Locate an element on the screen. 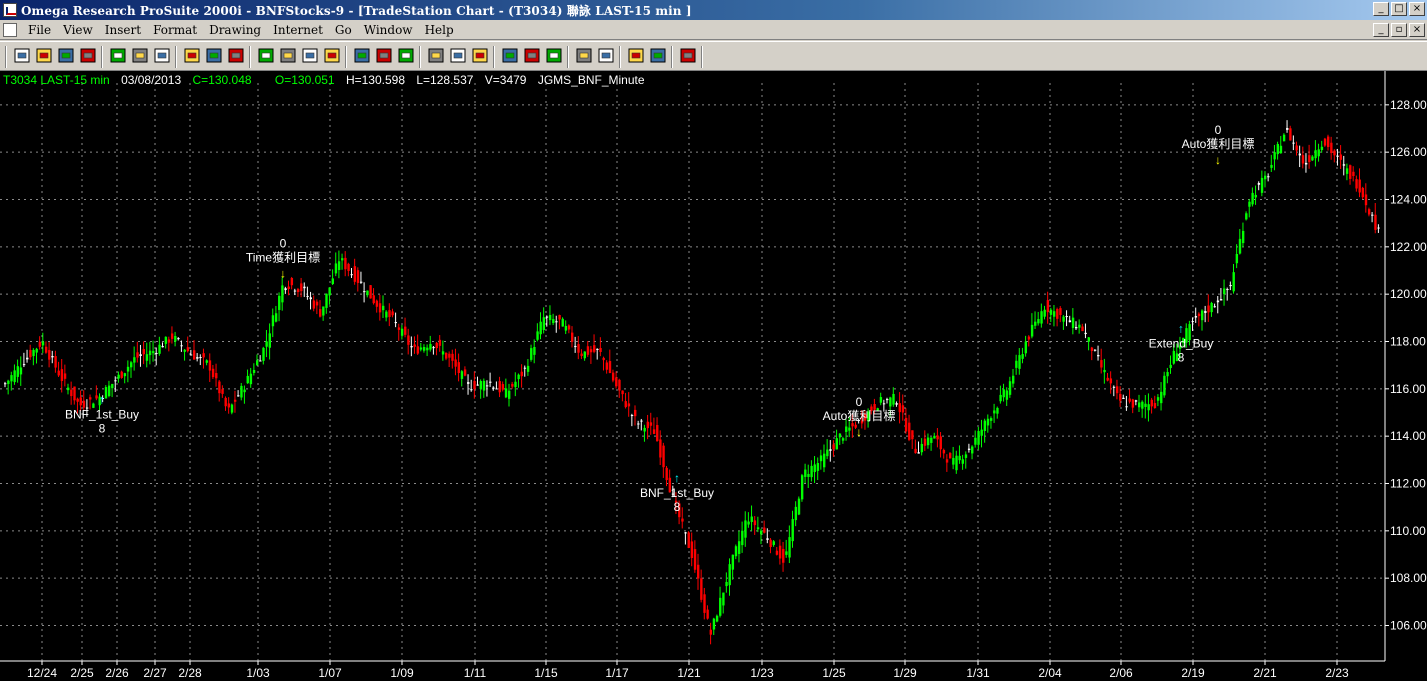 This screenshot has height=681, width=1427. trendline-icon is located at coordinates (480, 56).